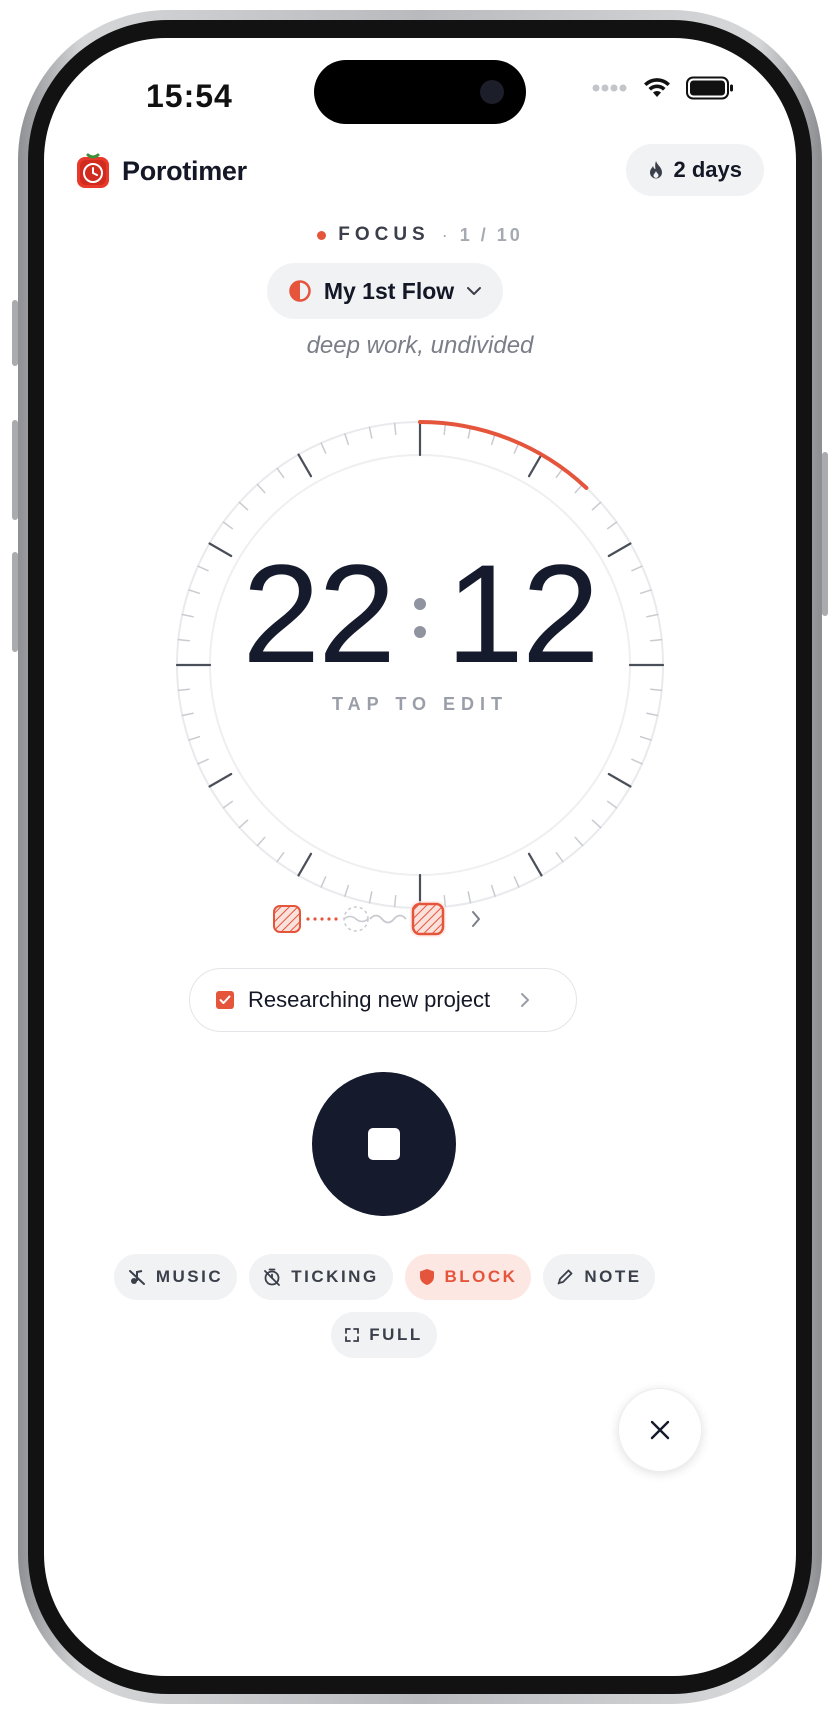 This screenshot has height=1714, width=840. What do you see at coordinates (565, 1277) in the screenshot?
I see `pencil-icon` at bounding box center [565, 1277].